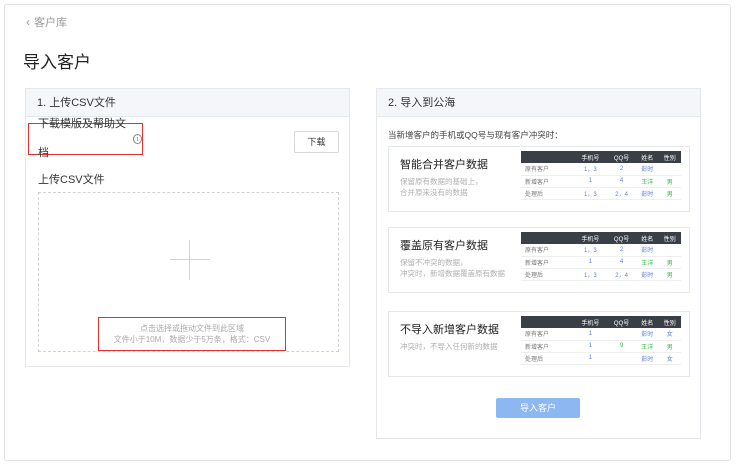 This screenshot has width=736, height=466. Describe the element at coordinates (190, 260) in the screenshot. I see `plus-icon` at that location.